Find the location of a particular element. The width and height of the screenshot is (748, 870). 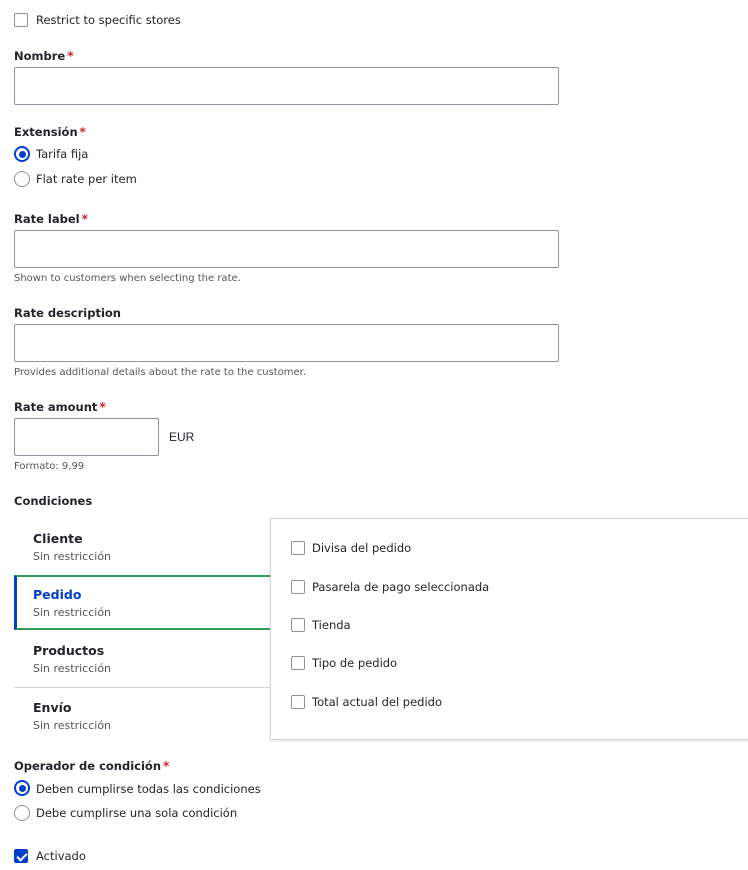

restrict-stores-label: Restrict to specific stores is located at coordinates (108, 20).